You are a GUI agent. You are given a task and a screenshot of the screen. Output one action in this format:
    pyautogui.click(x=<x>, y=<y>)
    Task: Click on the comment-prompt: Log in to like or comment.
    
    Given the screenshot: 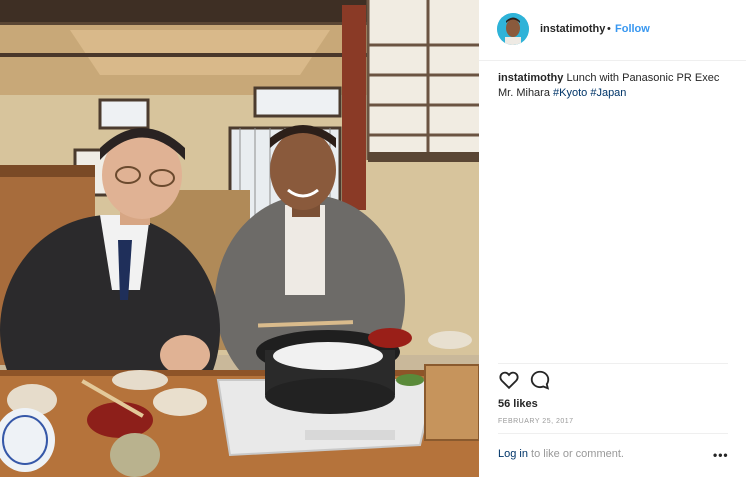 What is the action you would take?
    pyautogui.click(x=561, y=454)
    